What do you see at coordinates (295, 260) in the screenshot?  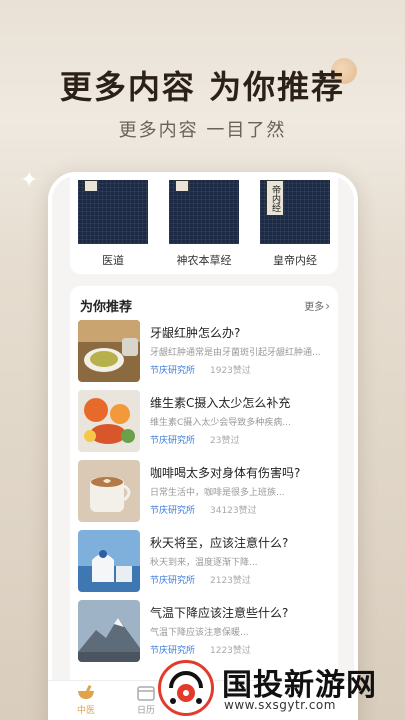 I see `book-label: 皇帝内经` at bounding box center [295, 260].